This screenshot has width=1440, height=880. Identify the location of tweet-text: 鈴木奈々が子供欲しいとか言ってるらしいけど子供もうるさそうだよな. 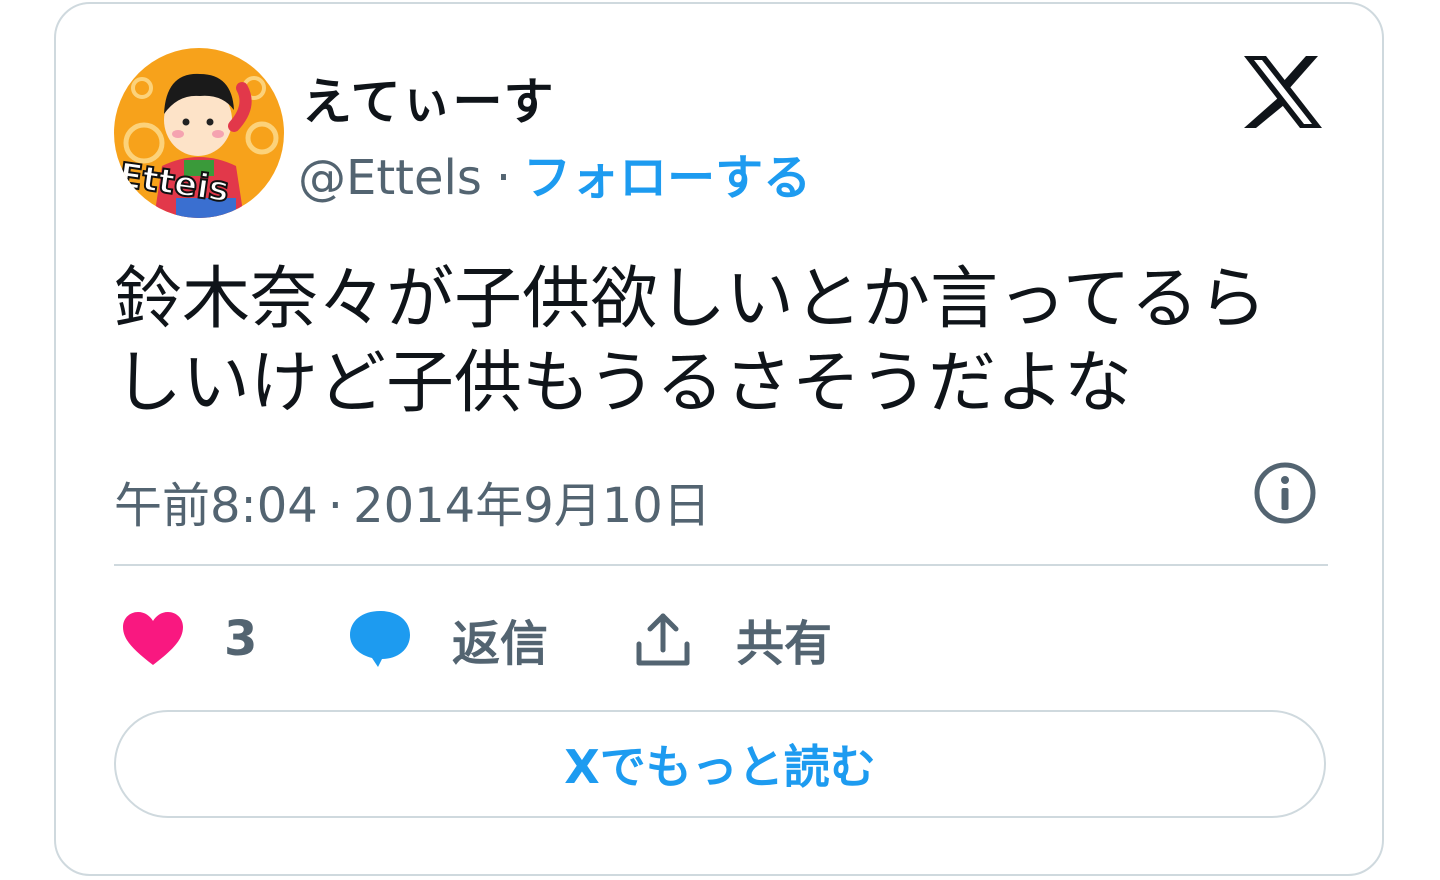
(690, 341).